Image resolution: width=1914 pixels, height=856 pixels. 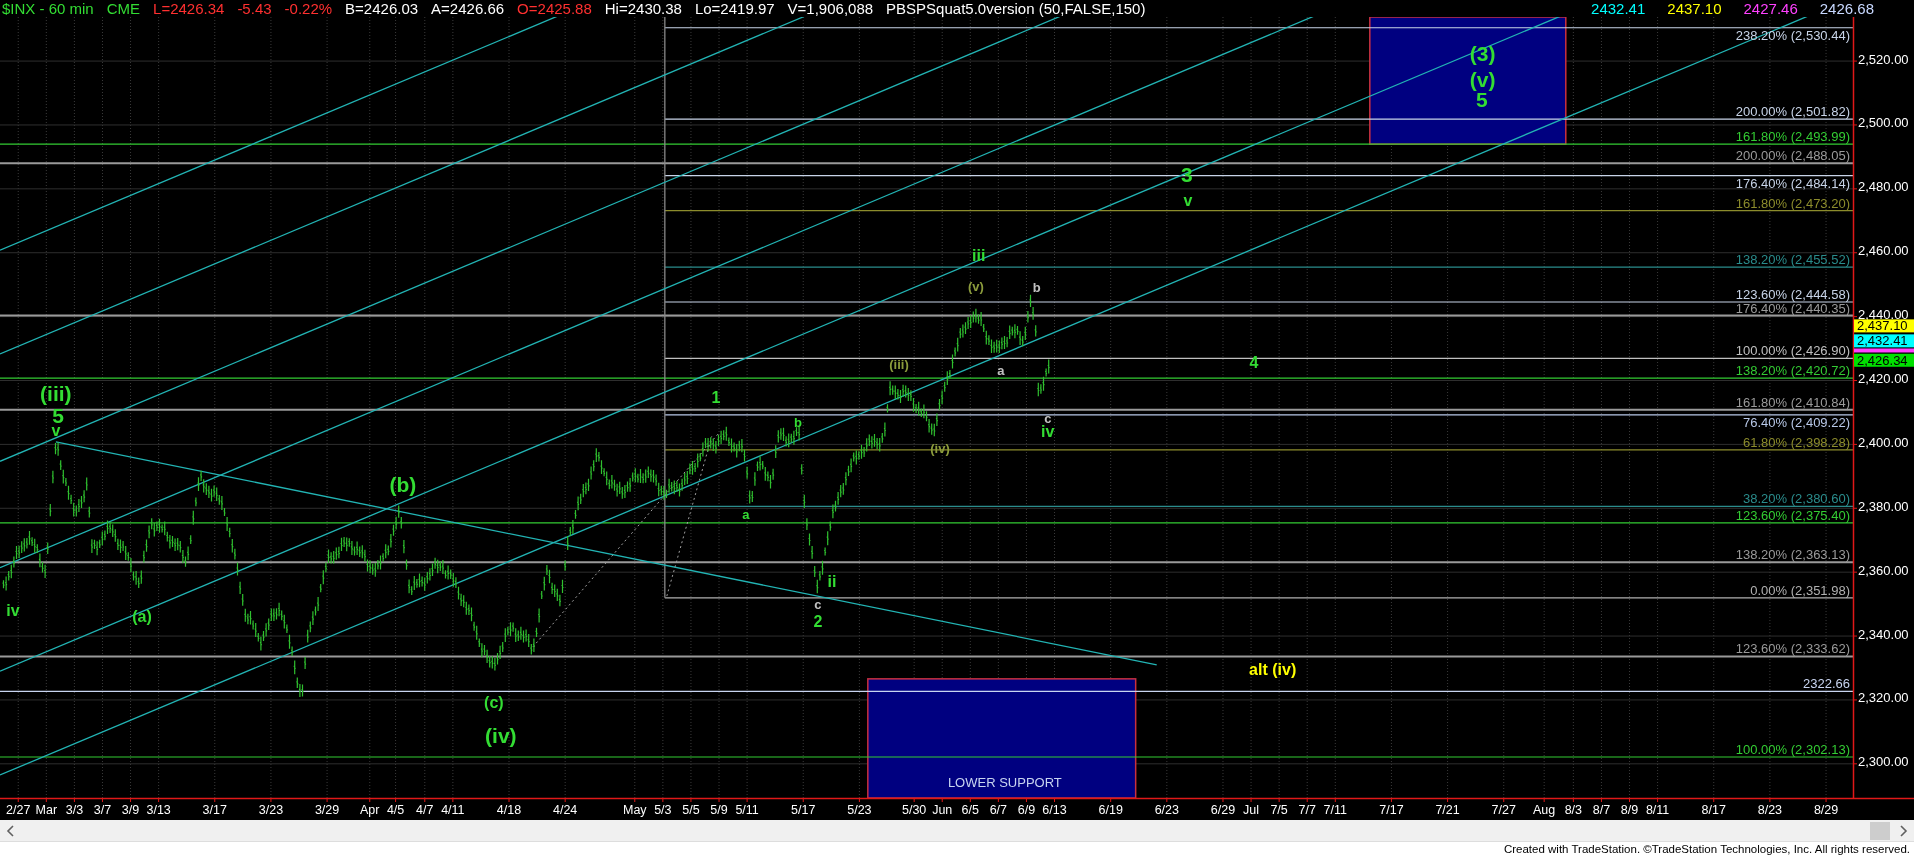 What do you see at coordinates (818, 604) in the screenshot?
I see `wave-label: c` at bounding box center [818, 604].